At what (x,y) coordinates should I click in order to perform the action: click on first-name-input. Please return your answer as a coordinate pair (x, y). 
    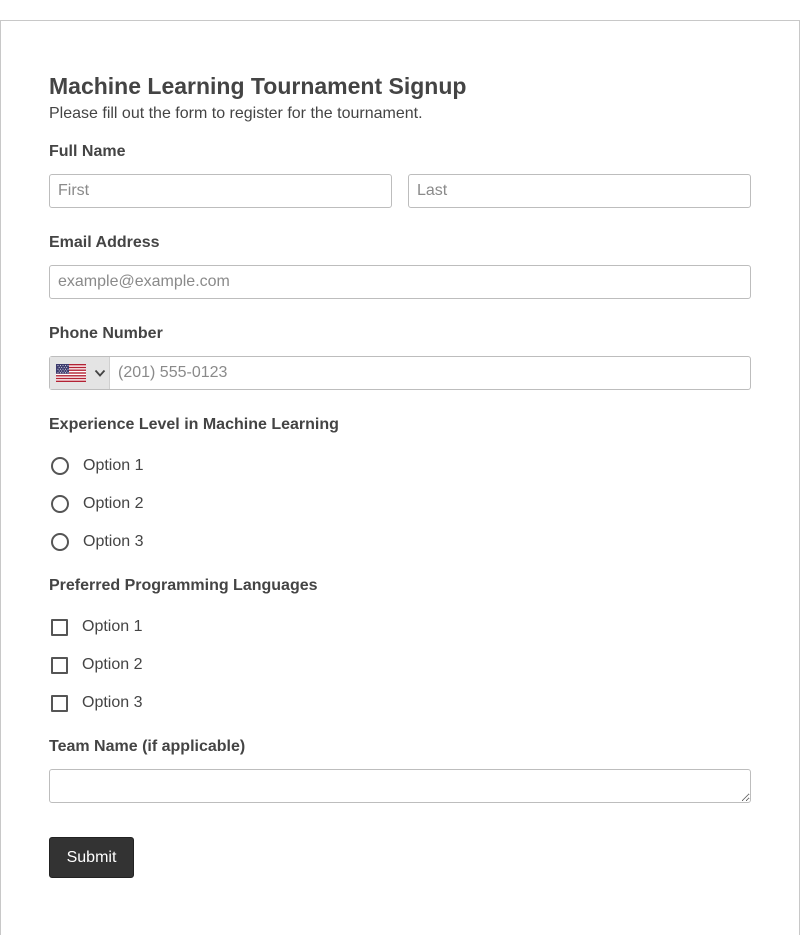
    Looking at the image, I should click on (220, 191).